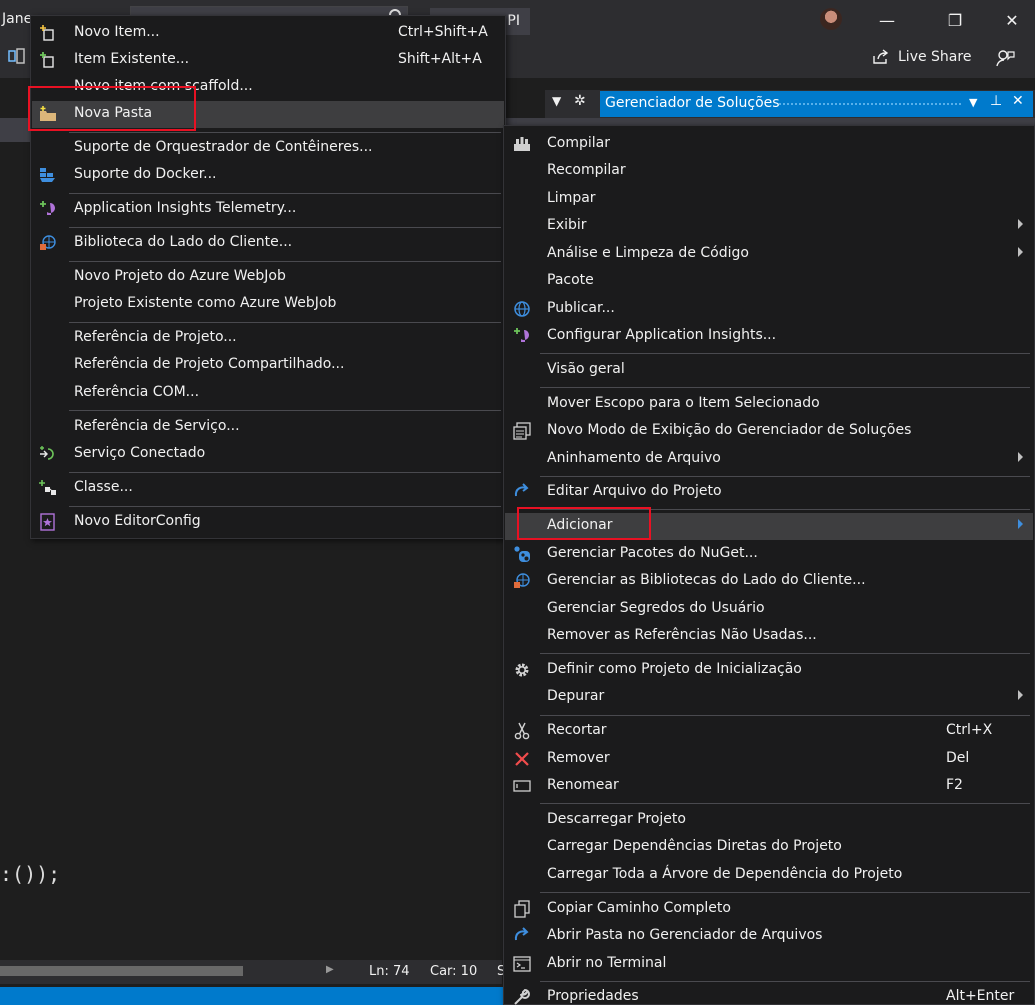 The height and width of the screenshot is (1005, 1035). What do you see at coordinates (769, 994) in the screenshot?
I see `menu-item-properties: Propriedades Alt+Enter` at bounding box center [769, 994].